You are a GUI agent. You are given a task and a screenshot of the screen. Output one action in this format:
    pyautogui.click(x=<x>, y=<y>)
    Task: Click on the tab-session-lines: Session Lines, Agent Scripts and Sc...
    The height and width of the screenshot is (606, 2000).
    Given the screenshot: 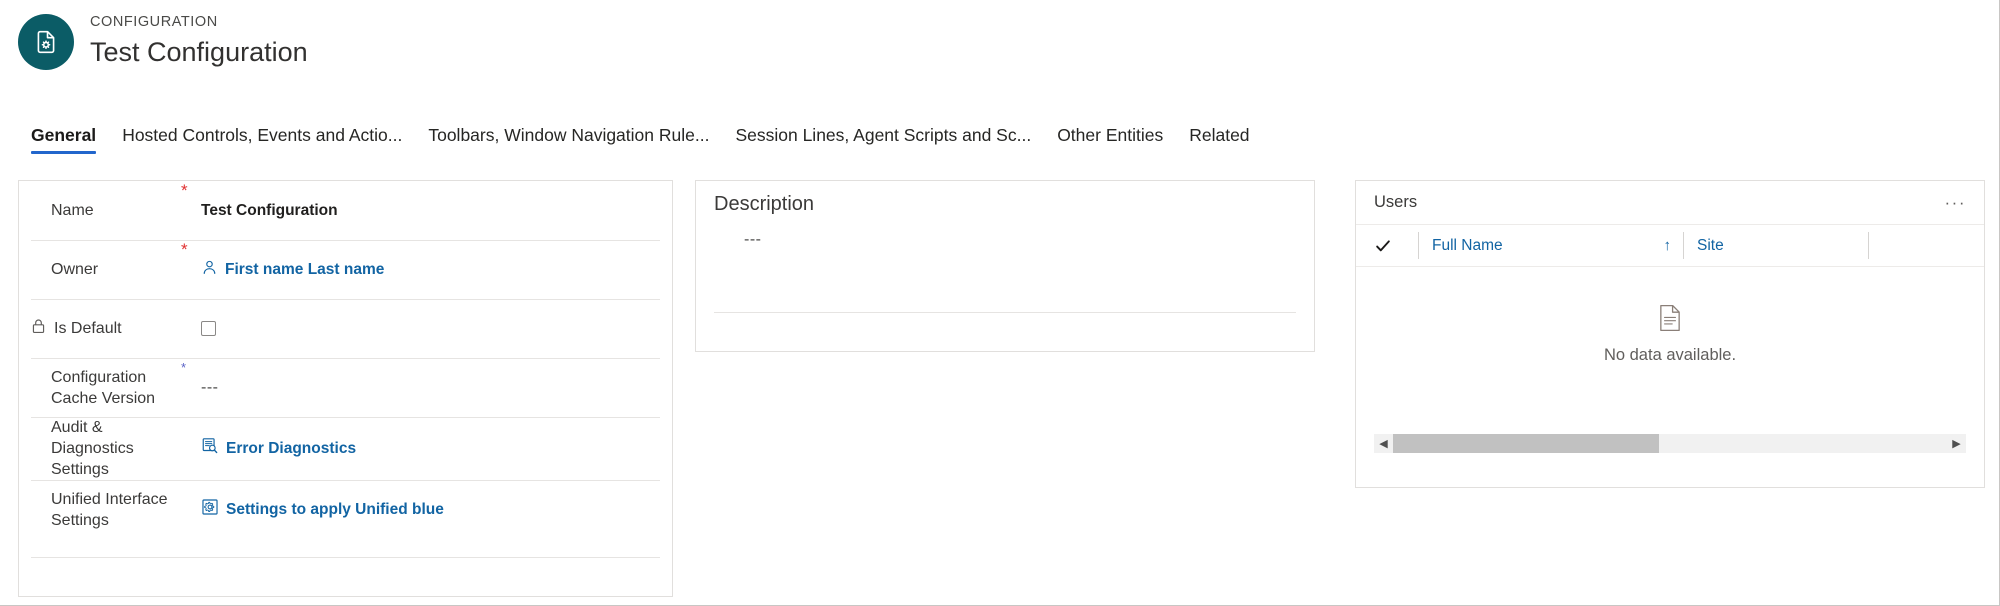 What is the action you would take?
    pyautogui.click(x=883, y=137)
    